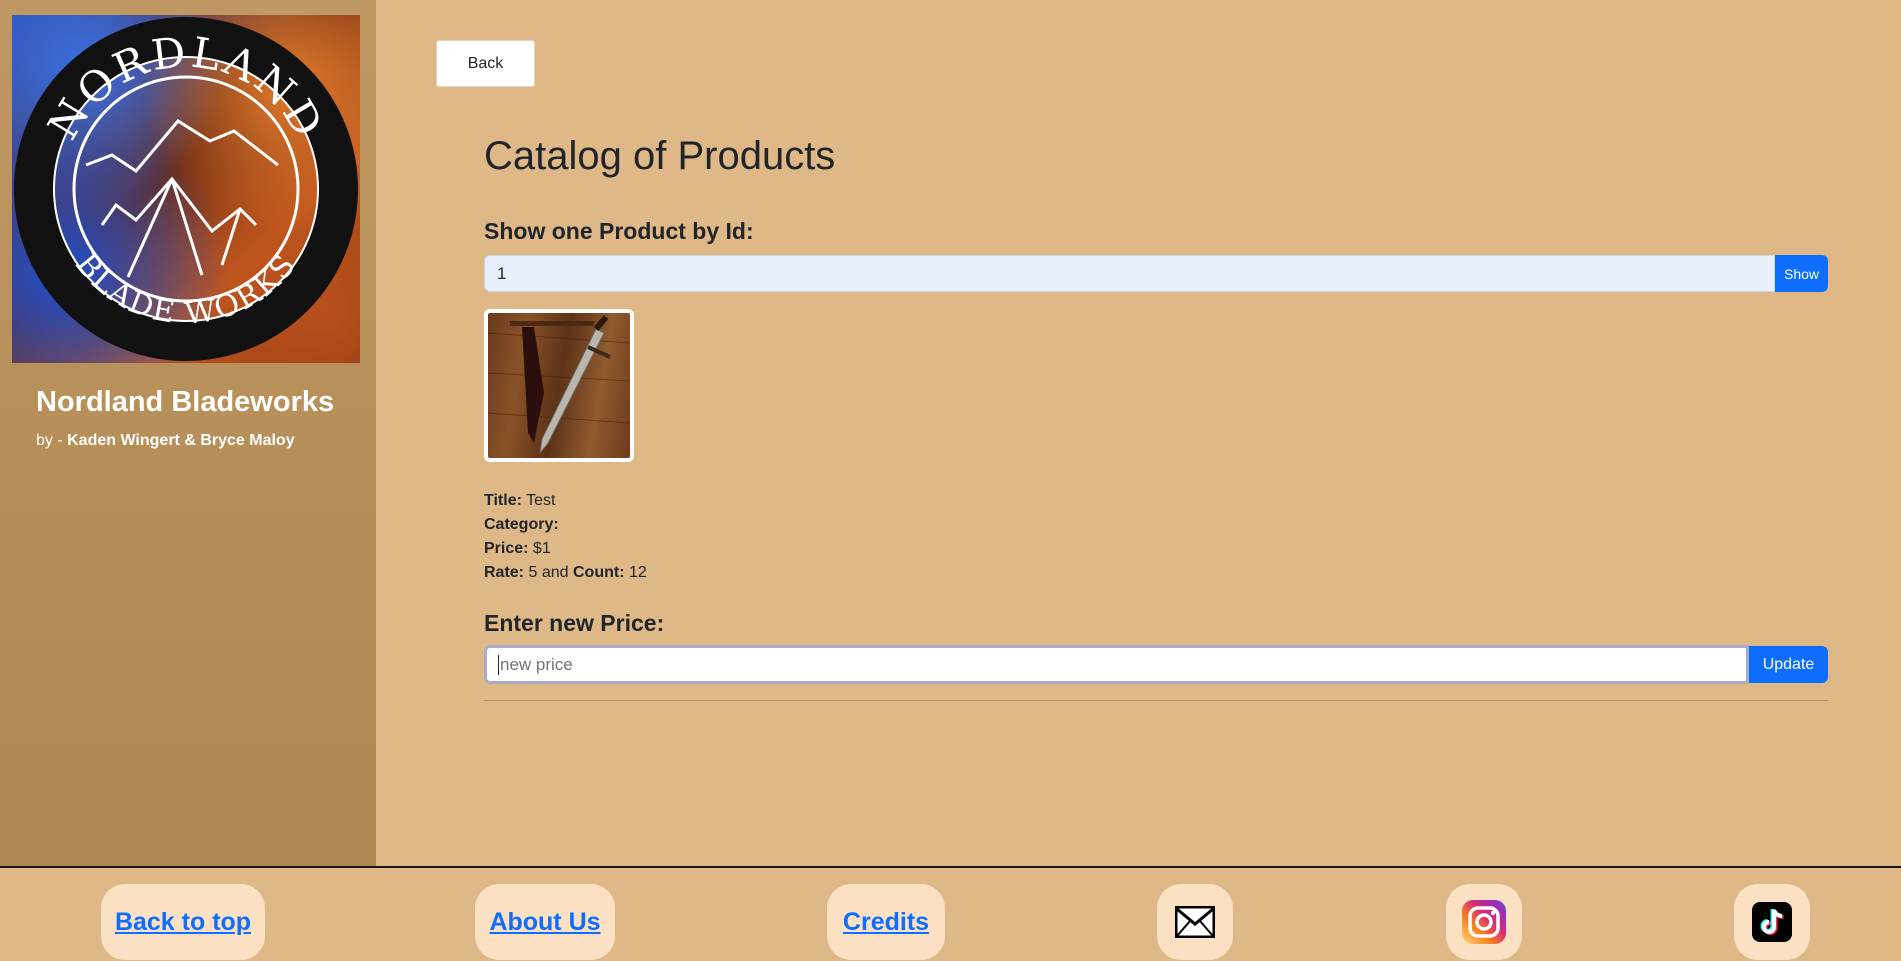  What do you see at coordinates (1156, 700) in the screenshot?
I see `divider` at bounding box center [1156, 700].